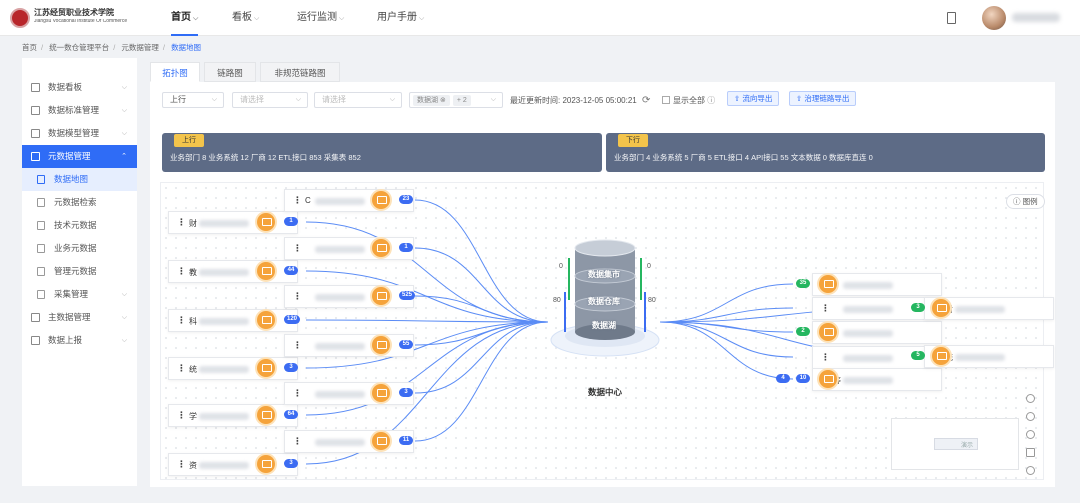 The width and height of the screenshot is (1080, 503). Describe the element at coordinates (783, 378) in the screenshot. I see `count-badge: 4` at that location.